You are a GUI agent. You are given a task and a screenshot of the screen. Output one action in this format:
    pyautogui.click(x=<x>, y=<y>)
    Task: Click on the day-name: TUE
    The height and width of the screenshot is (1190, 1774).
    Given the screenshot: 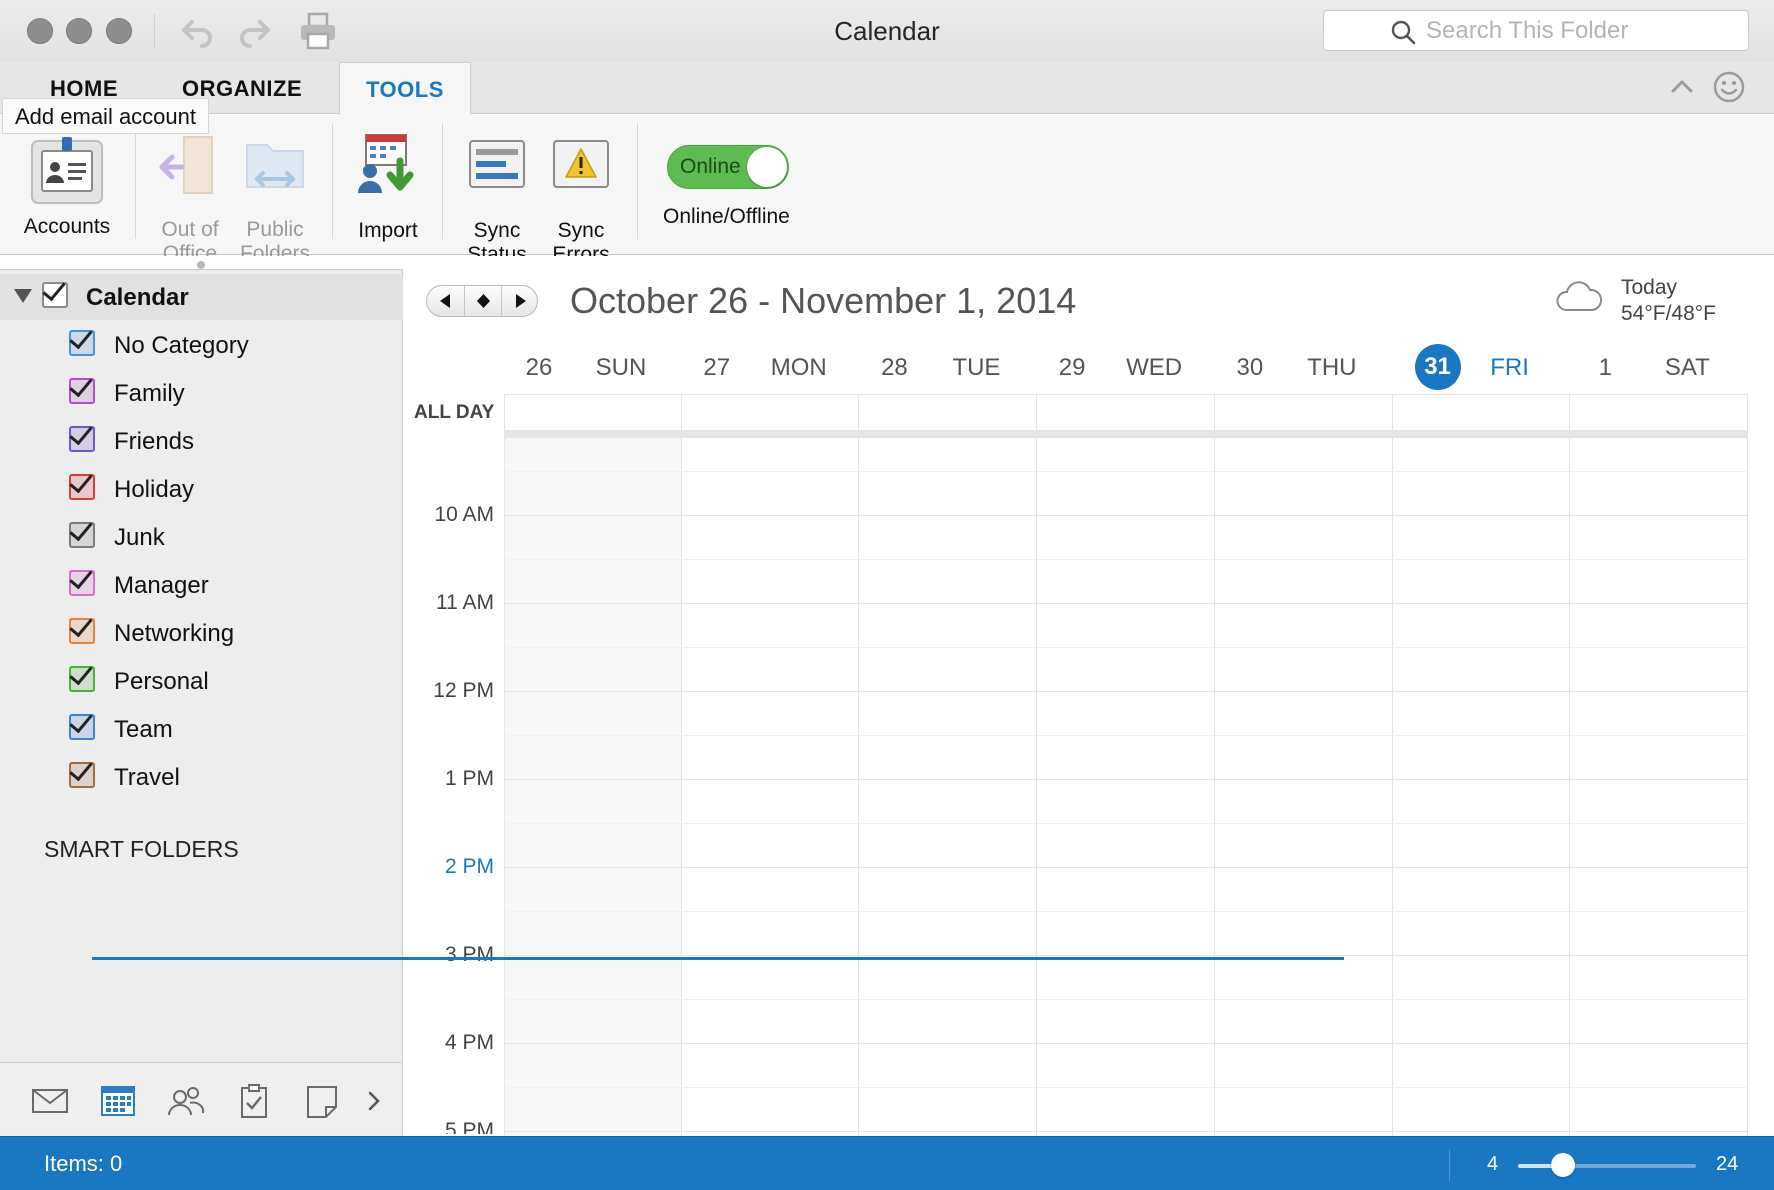 What is the action you would take?
    pyautogui.click(x=976, y=368)
    